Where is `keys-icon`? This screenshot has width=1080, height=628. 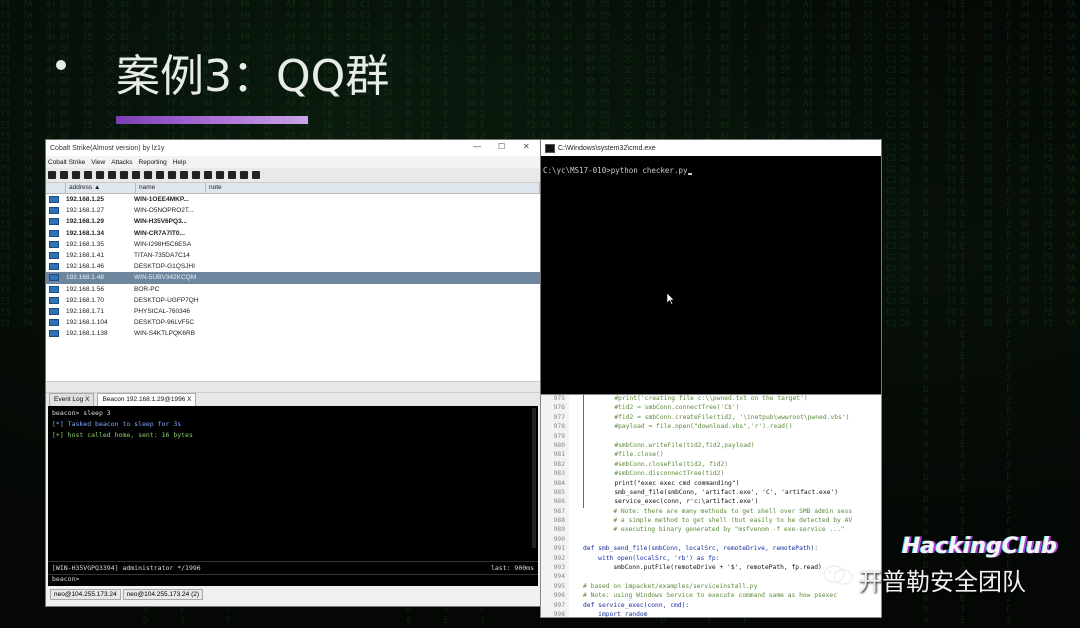 keys-icon is located at coordinates (148, 175).